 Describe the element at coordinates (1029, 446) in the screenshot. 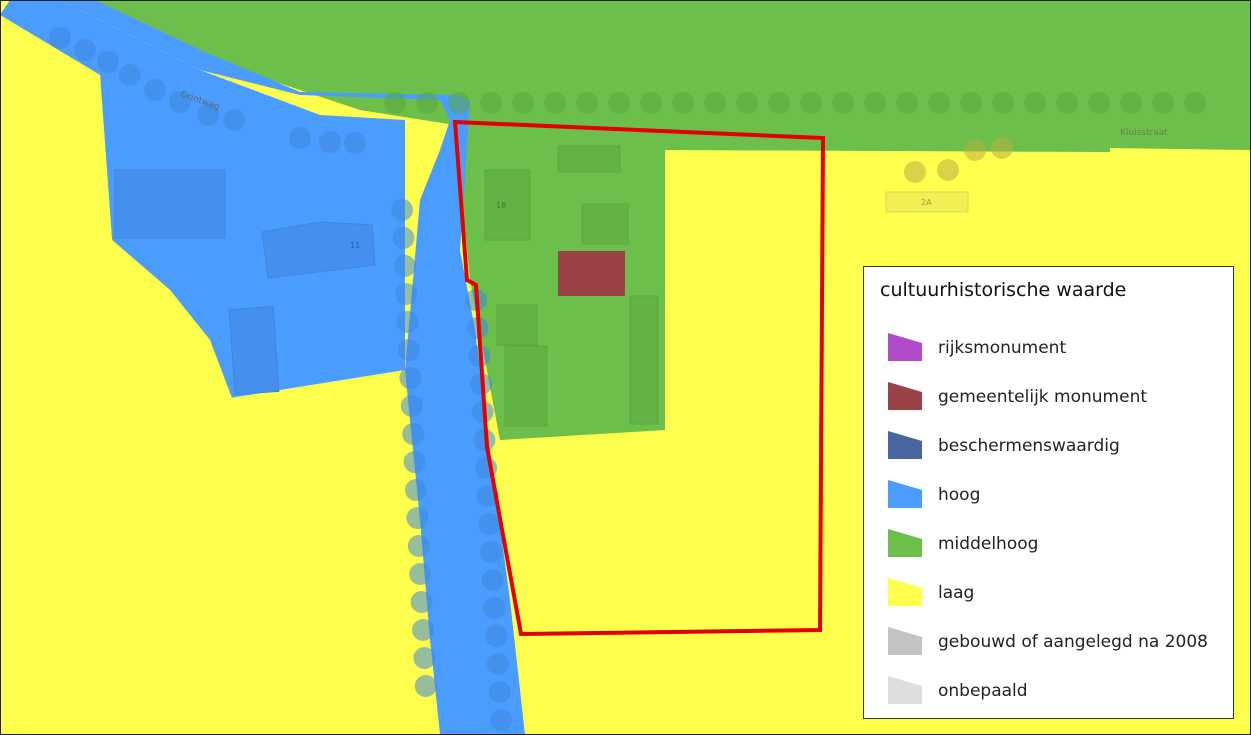

I see `legend-label: beschermenswaardig` at that location.